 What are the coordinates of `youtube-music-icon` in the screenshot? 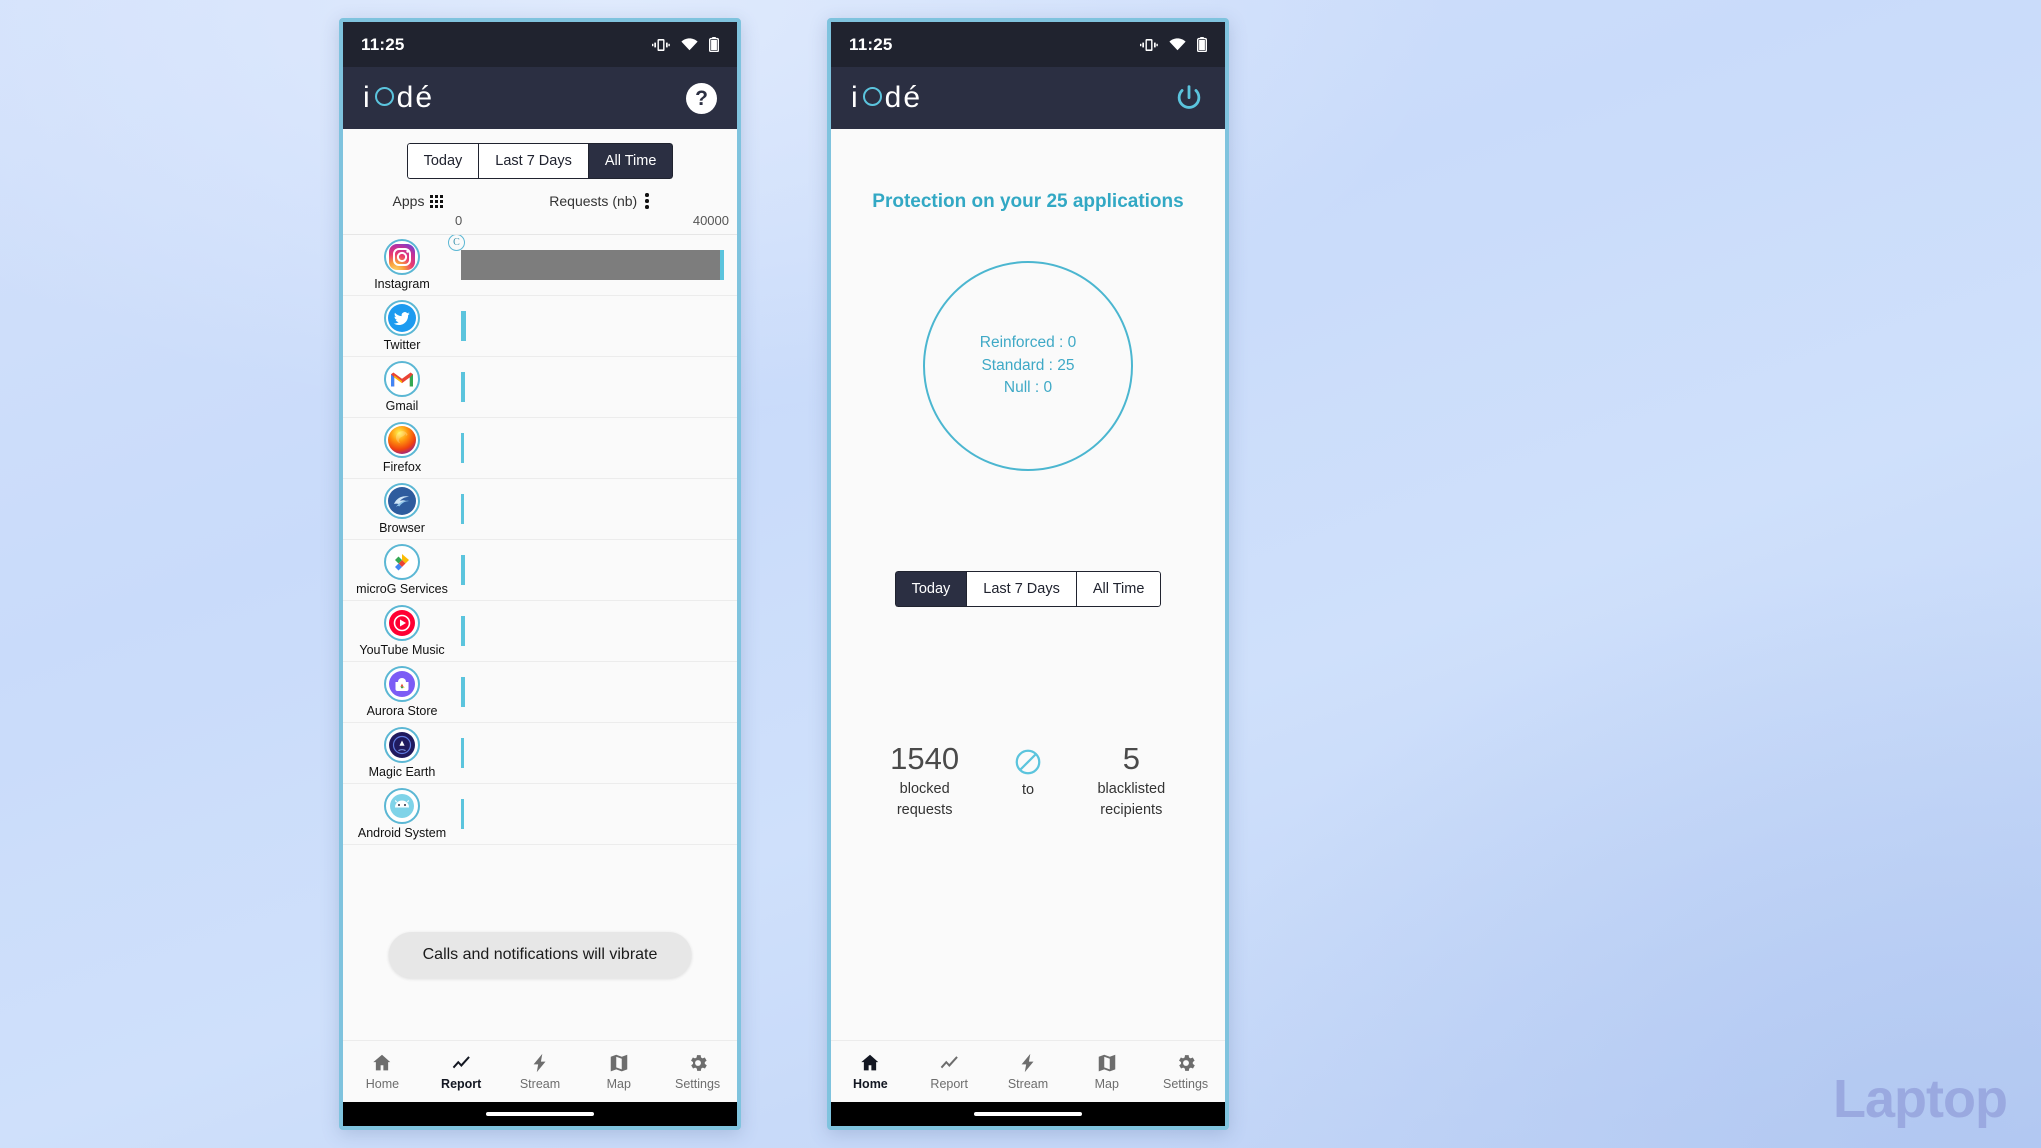 It's located at (402, 623).